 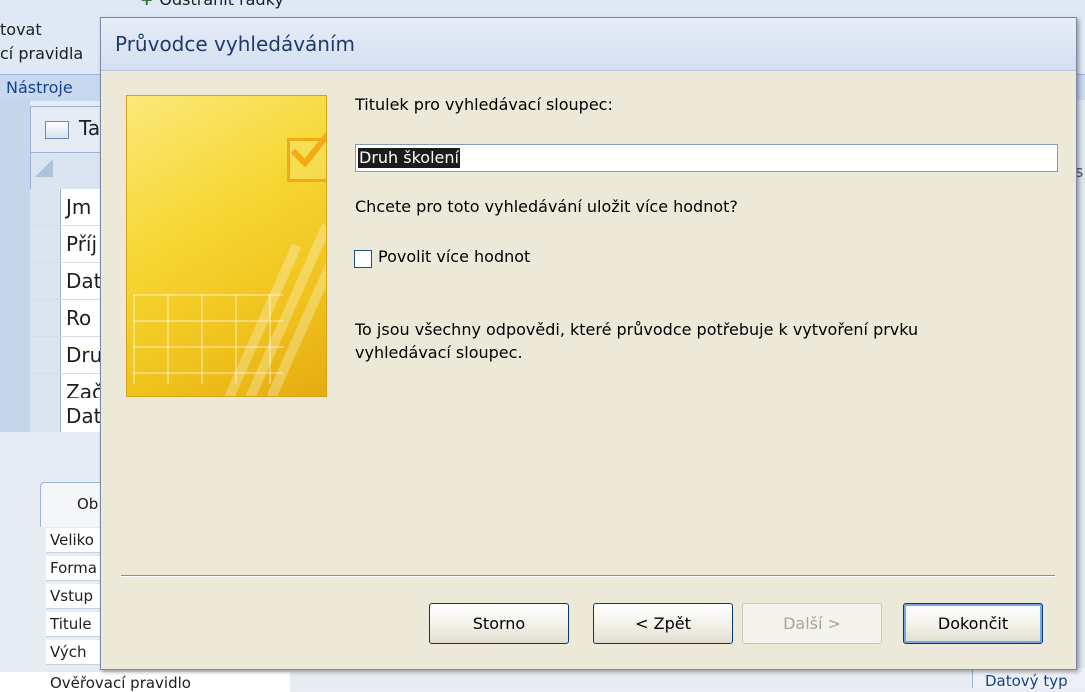 I want to click on tab-general-label: Ob, so click(x=88, y=504).